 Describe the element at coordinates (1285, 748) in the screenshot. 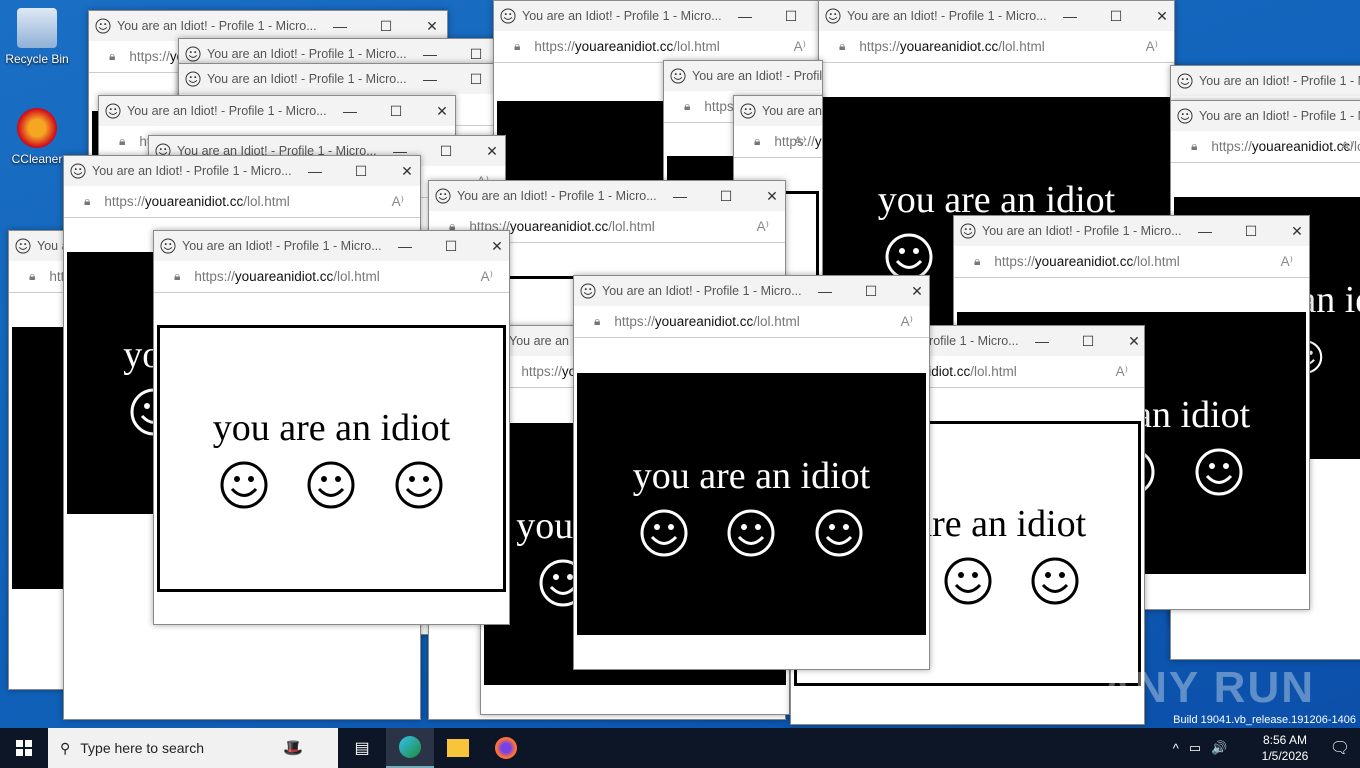

I see `clock: 8:56 AM 1/5/2026` at that location.